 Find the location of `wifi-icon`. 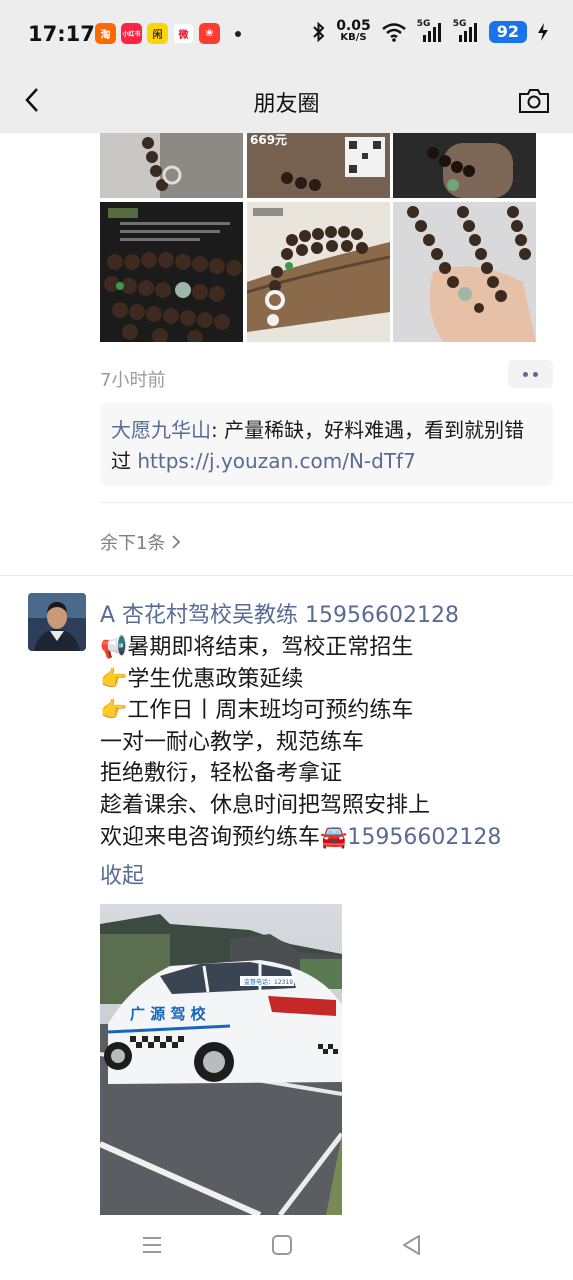

wifi-icon is located at coordinates (393, 32).